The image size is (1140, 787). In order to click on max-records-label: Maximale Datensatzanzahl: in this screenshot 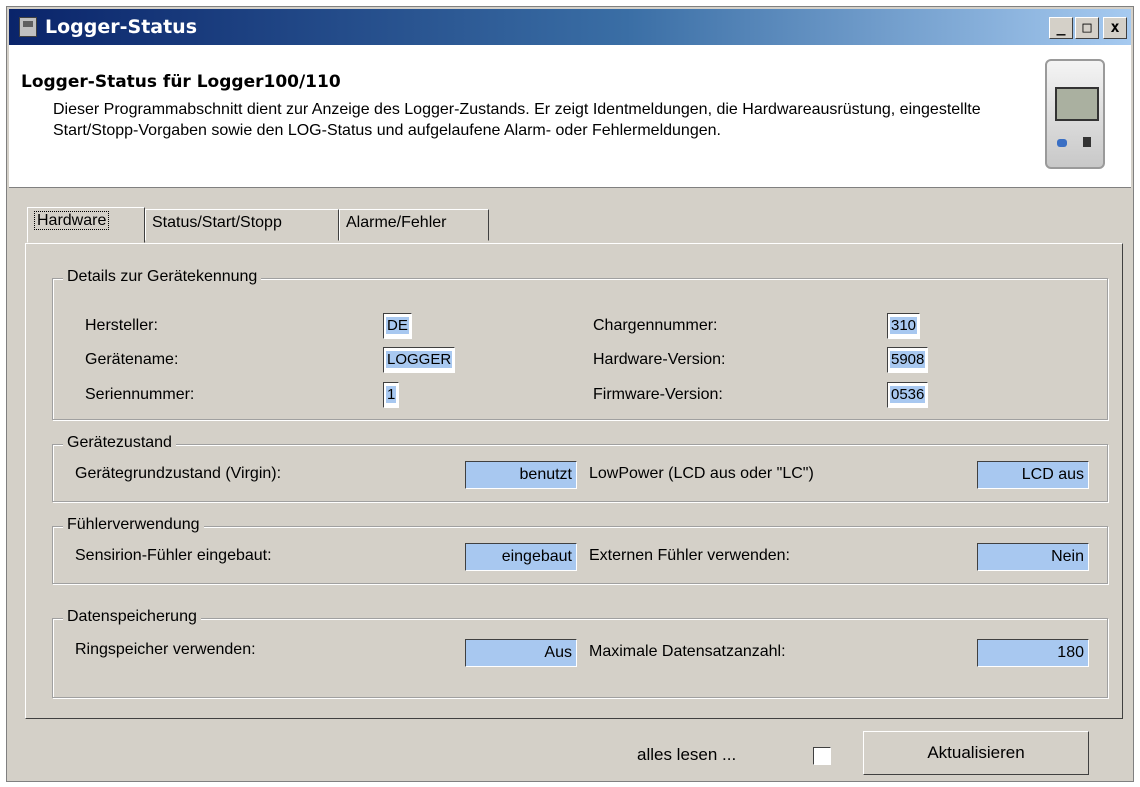, I will do `click(687, 651)`.